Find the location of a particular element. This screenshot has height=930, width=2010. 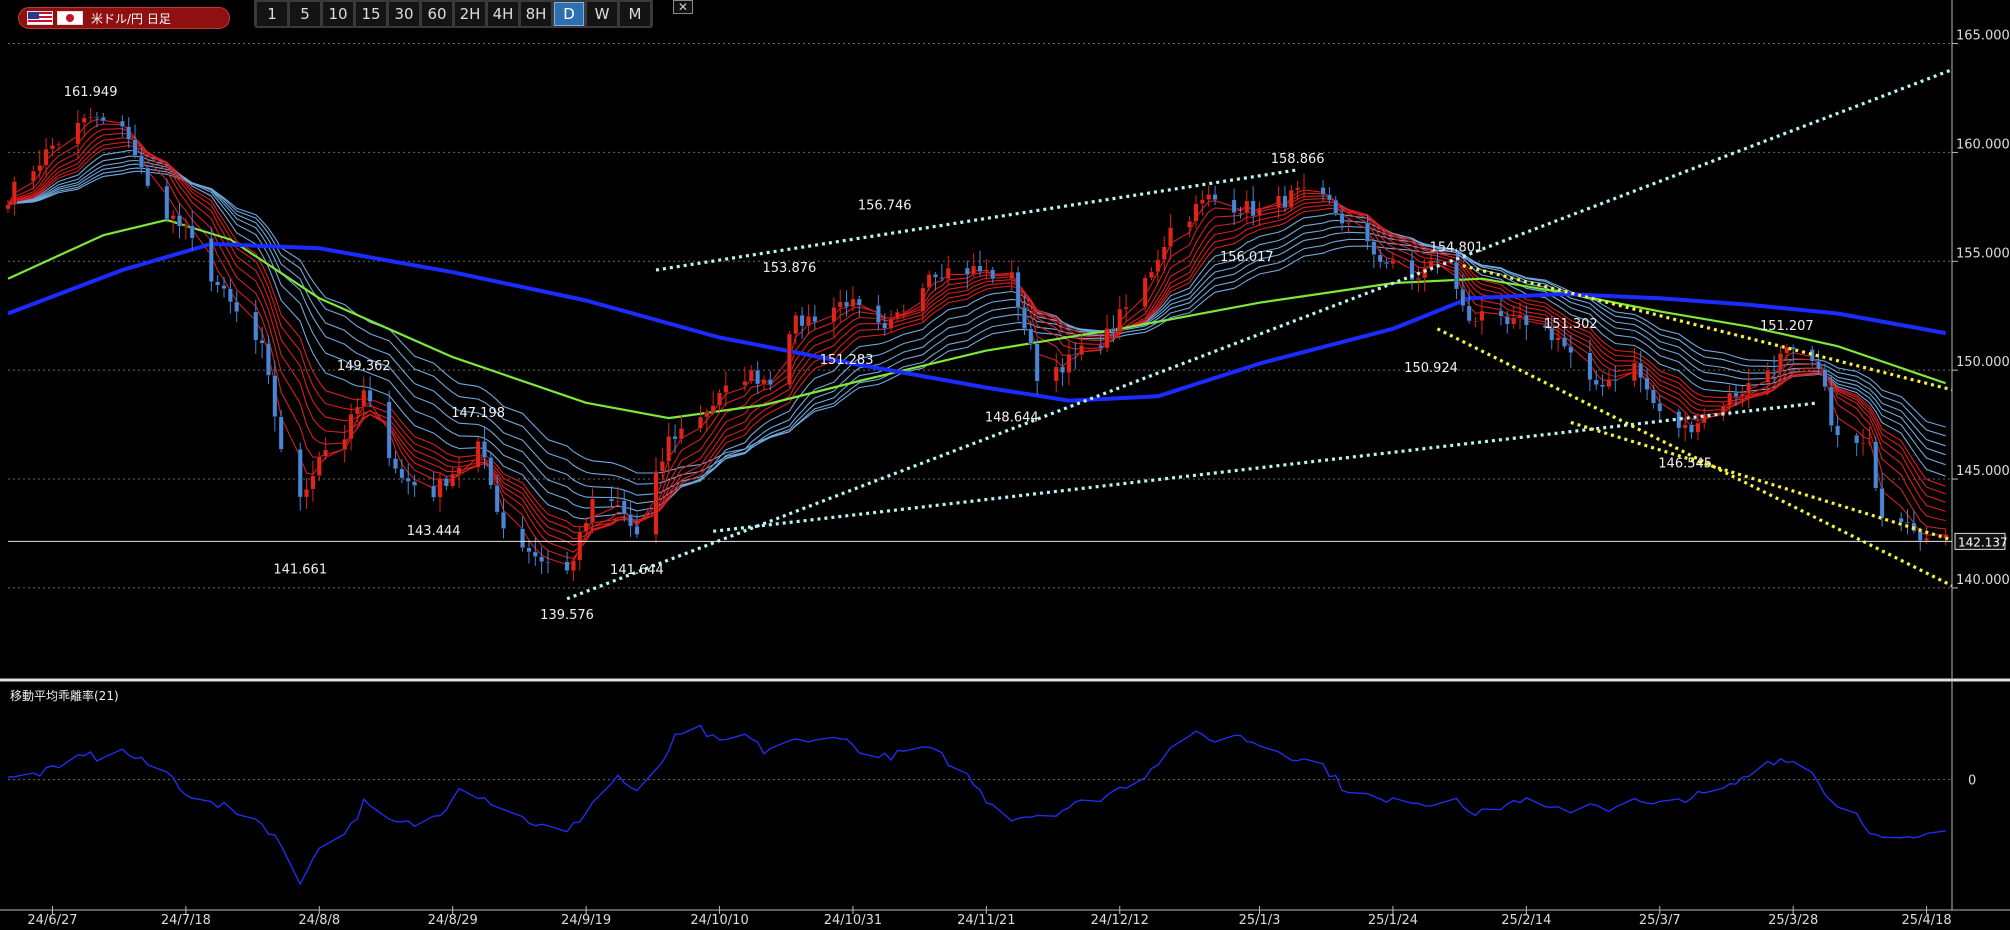

trendline-yellow is located at coordinates (1761, 481).